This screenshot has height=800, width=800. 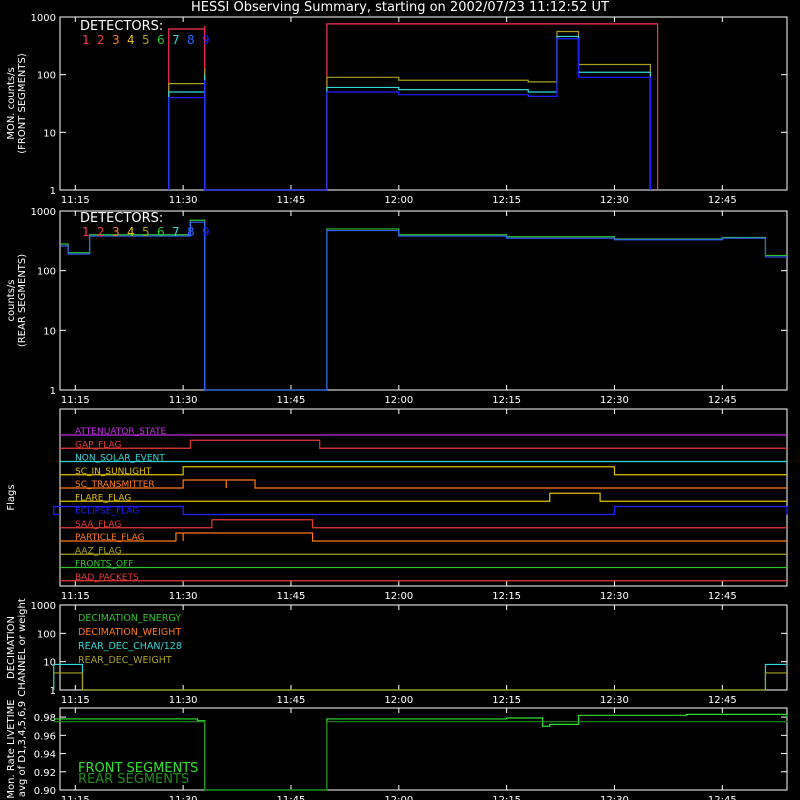 I want to click on y-tick-label: 0.94, so click(x=45, y=755).